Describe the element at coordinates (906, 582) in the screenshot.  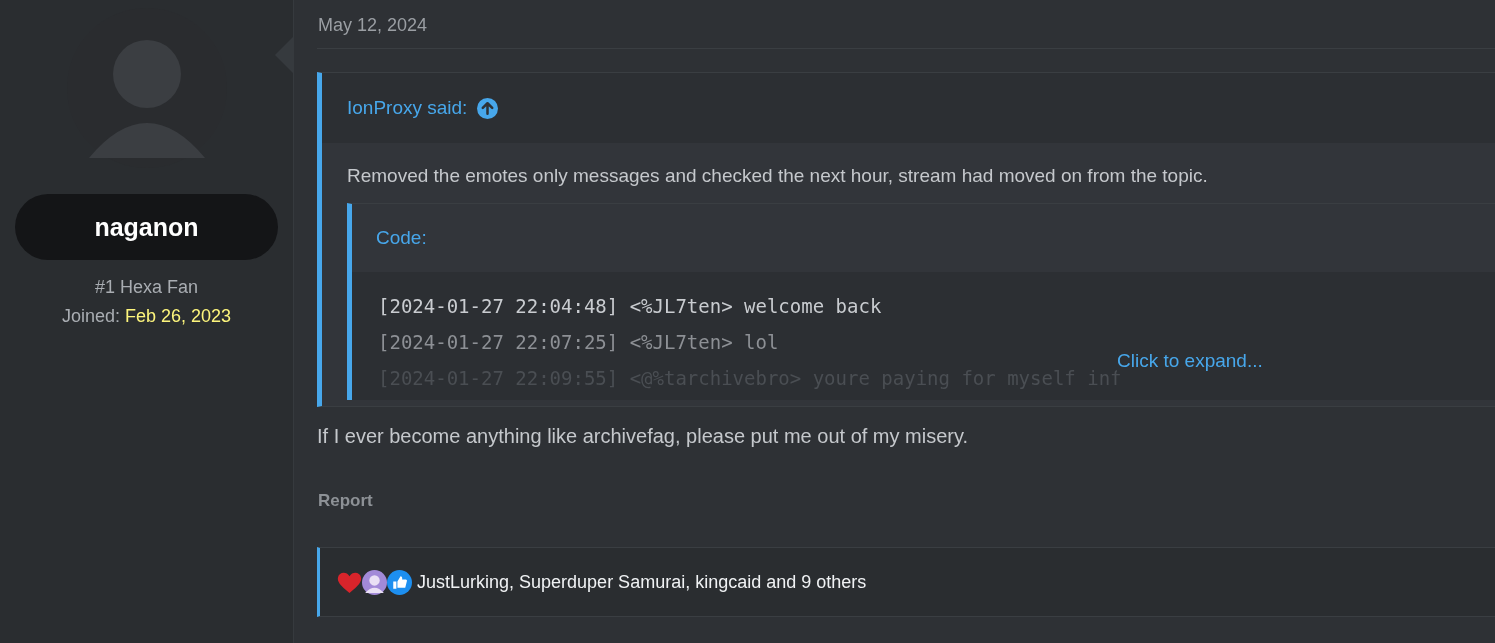
I see `reactions-bar: JustLurking, Superduper Samurai, kingcaid and 9 others` at that location.